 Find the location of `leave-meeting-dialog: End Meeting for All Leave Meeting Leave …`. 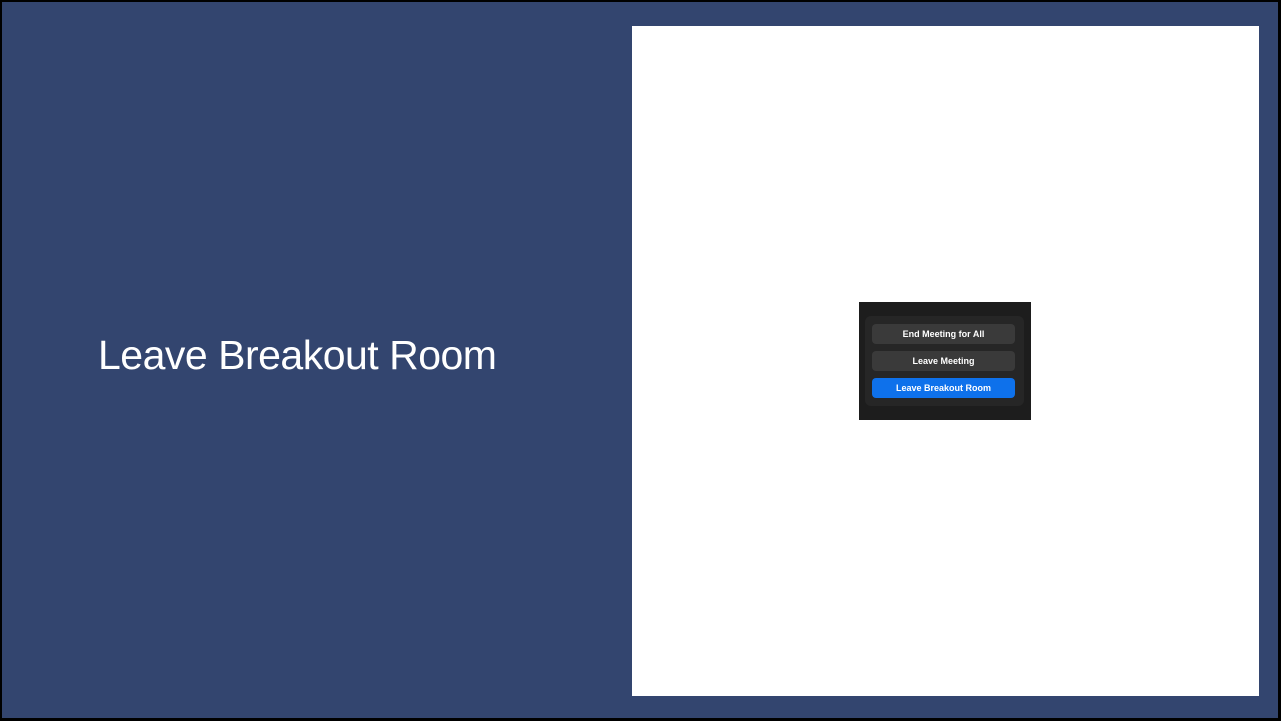

leave-meeting-dialog: End Meeting for All Leave Meeting Leave … is located at coordinates (945, 361).